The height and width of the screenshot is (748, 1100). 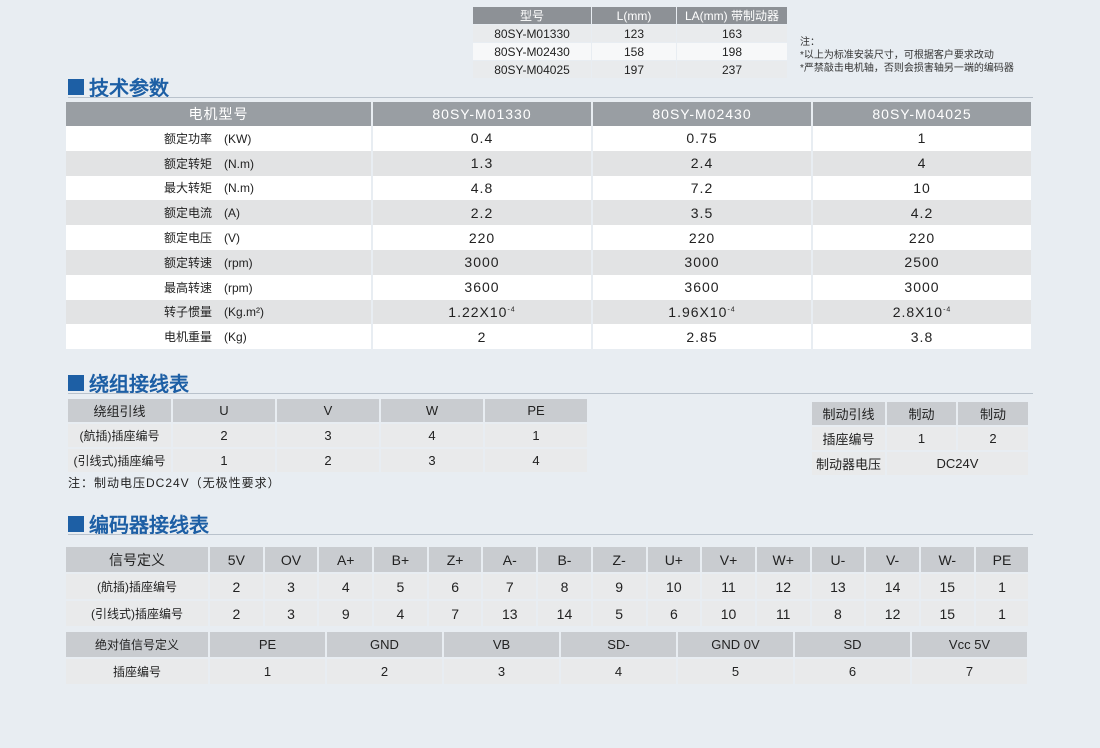 I want to click on table-cell: 2.4, so click(x=702, y=163).